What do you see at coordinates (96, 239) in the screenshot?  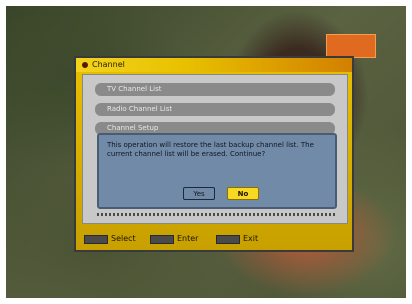 I see `select-key-icon` at bounding box center [96, 239].